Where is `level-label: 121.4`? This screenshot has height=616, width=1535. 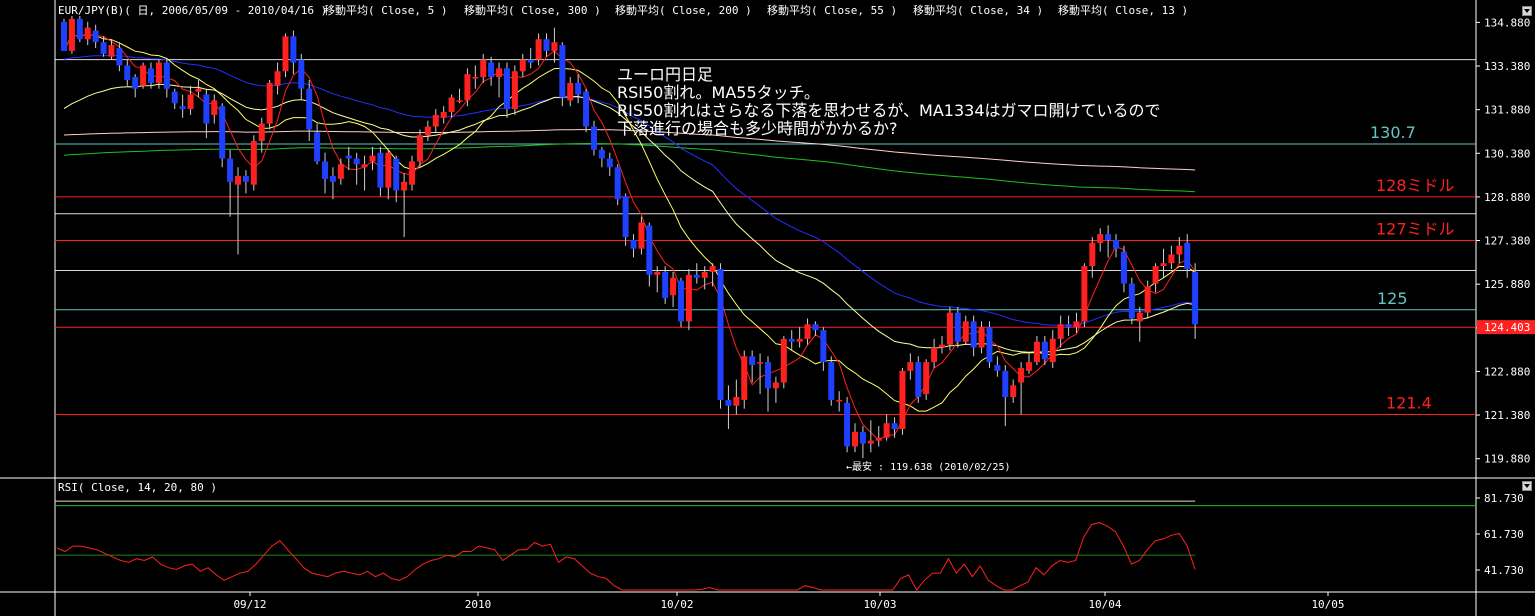 level-label: 121.4 is located at coordinates (1409, 402).